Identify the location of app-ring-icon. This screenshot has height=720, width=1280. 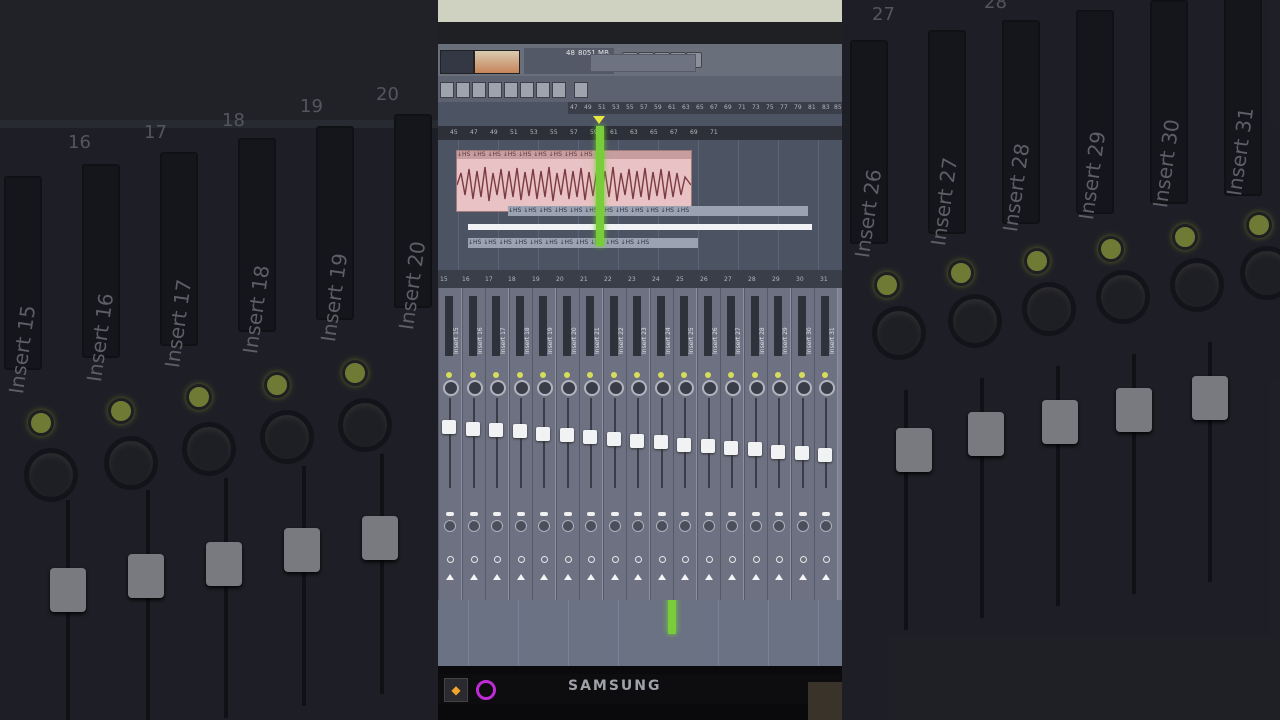
(486, 690).